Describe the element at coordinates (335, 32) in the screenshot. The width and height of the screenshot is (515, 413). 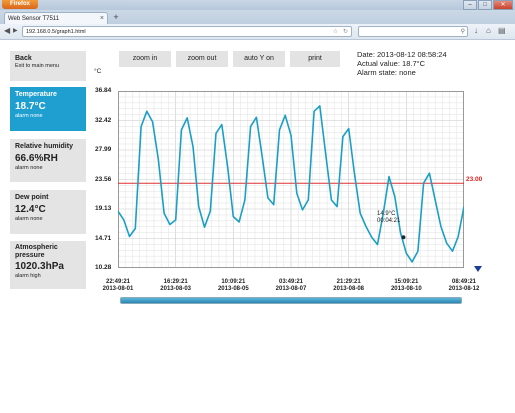
I see `bookmark-star-icon: ☆` at that location.